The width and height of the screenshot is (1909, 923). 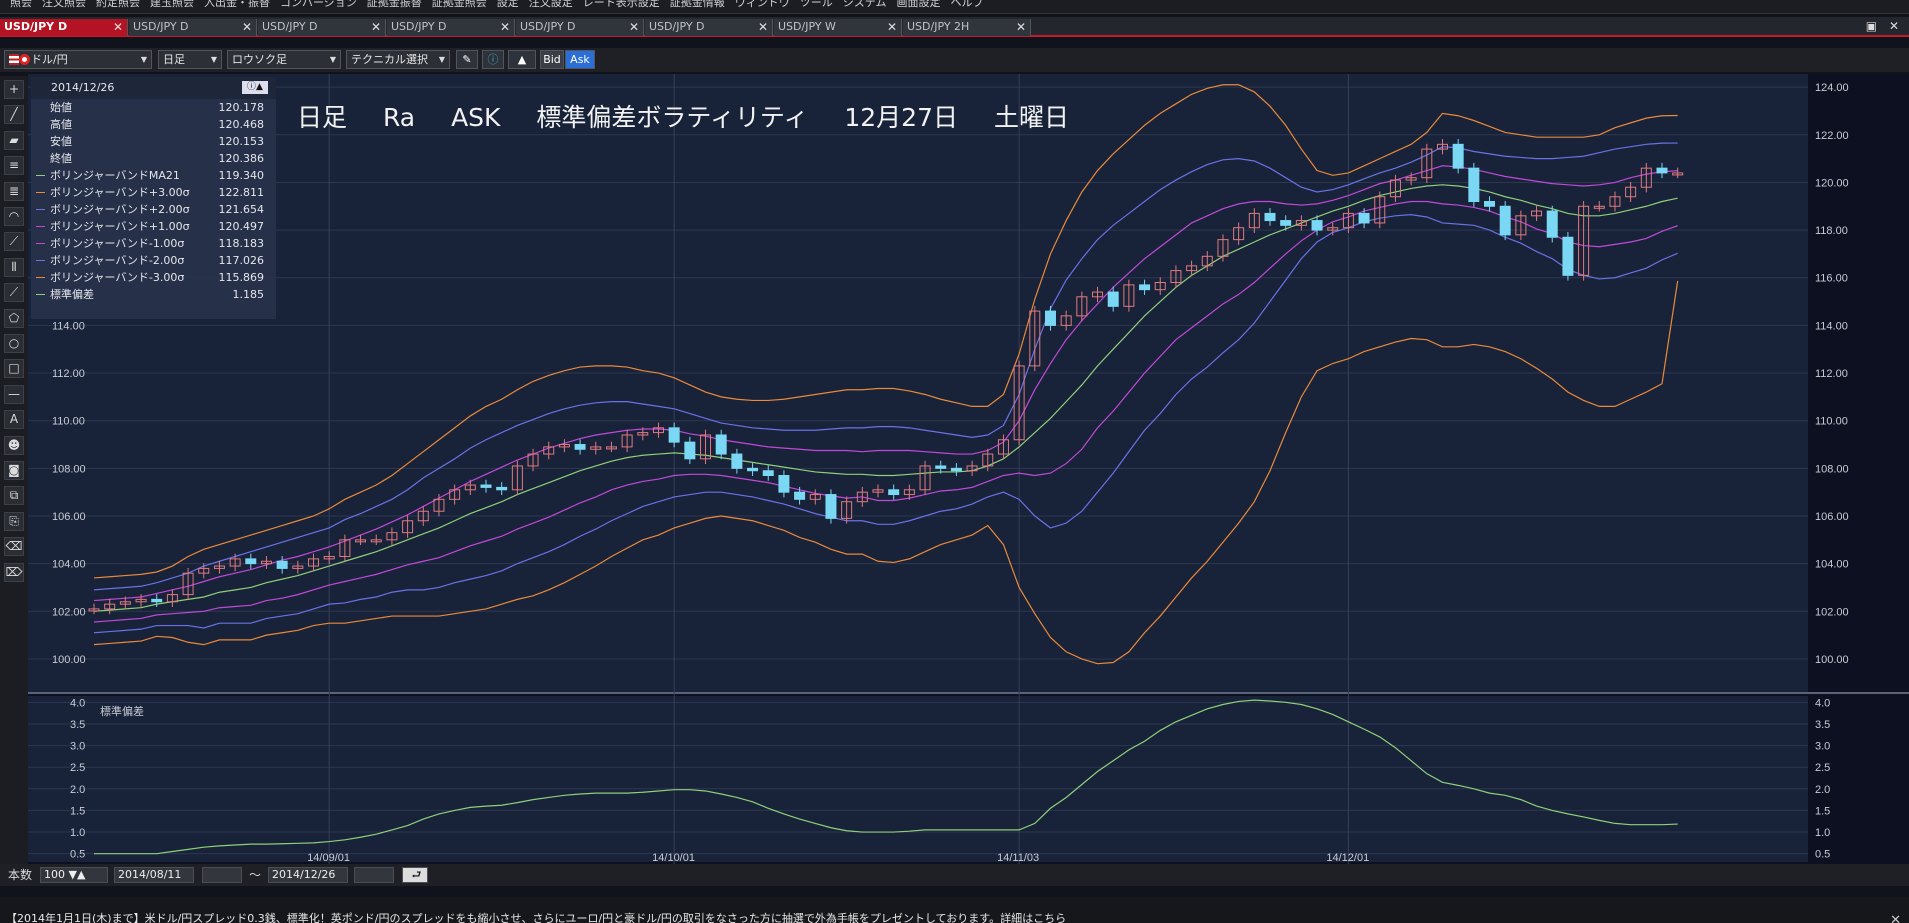 What do you see at coordinates (14, 521) in the screenshot?
I see `paste-icon: ⎘` at bounding box center [14, 521].